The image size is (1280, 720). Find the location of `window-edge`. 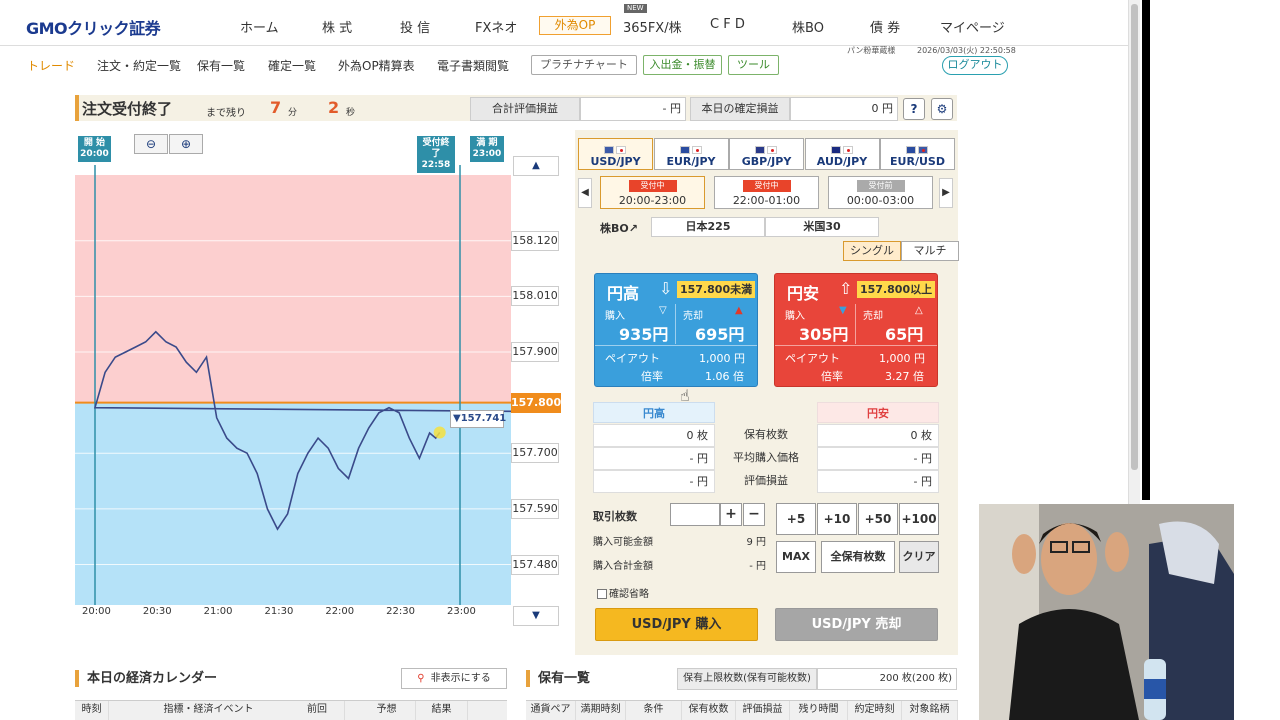

window-edge is located at coordinates (1146, 250).